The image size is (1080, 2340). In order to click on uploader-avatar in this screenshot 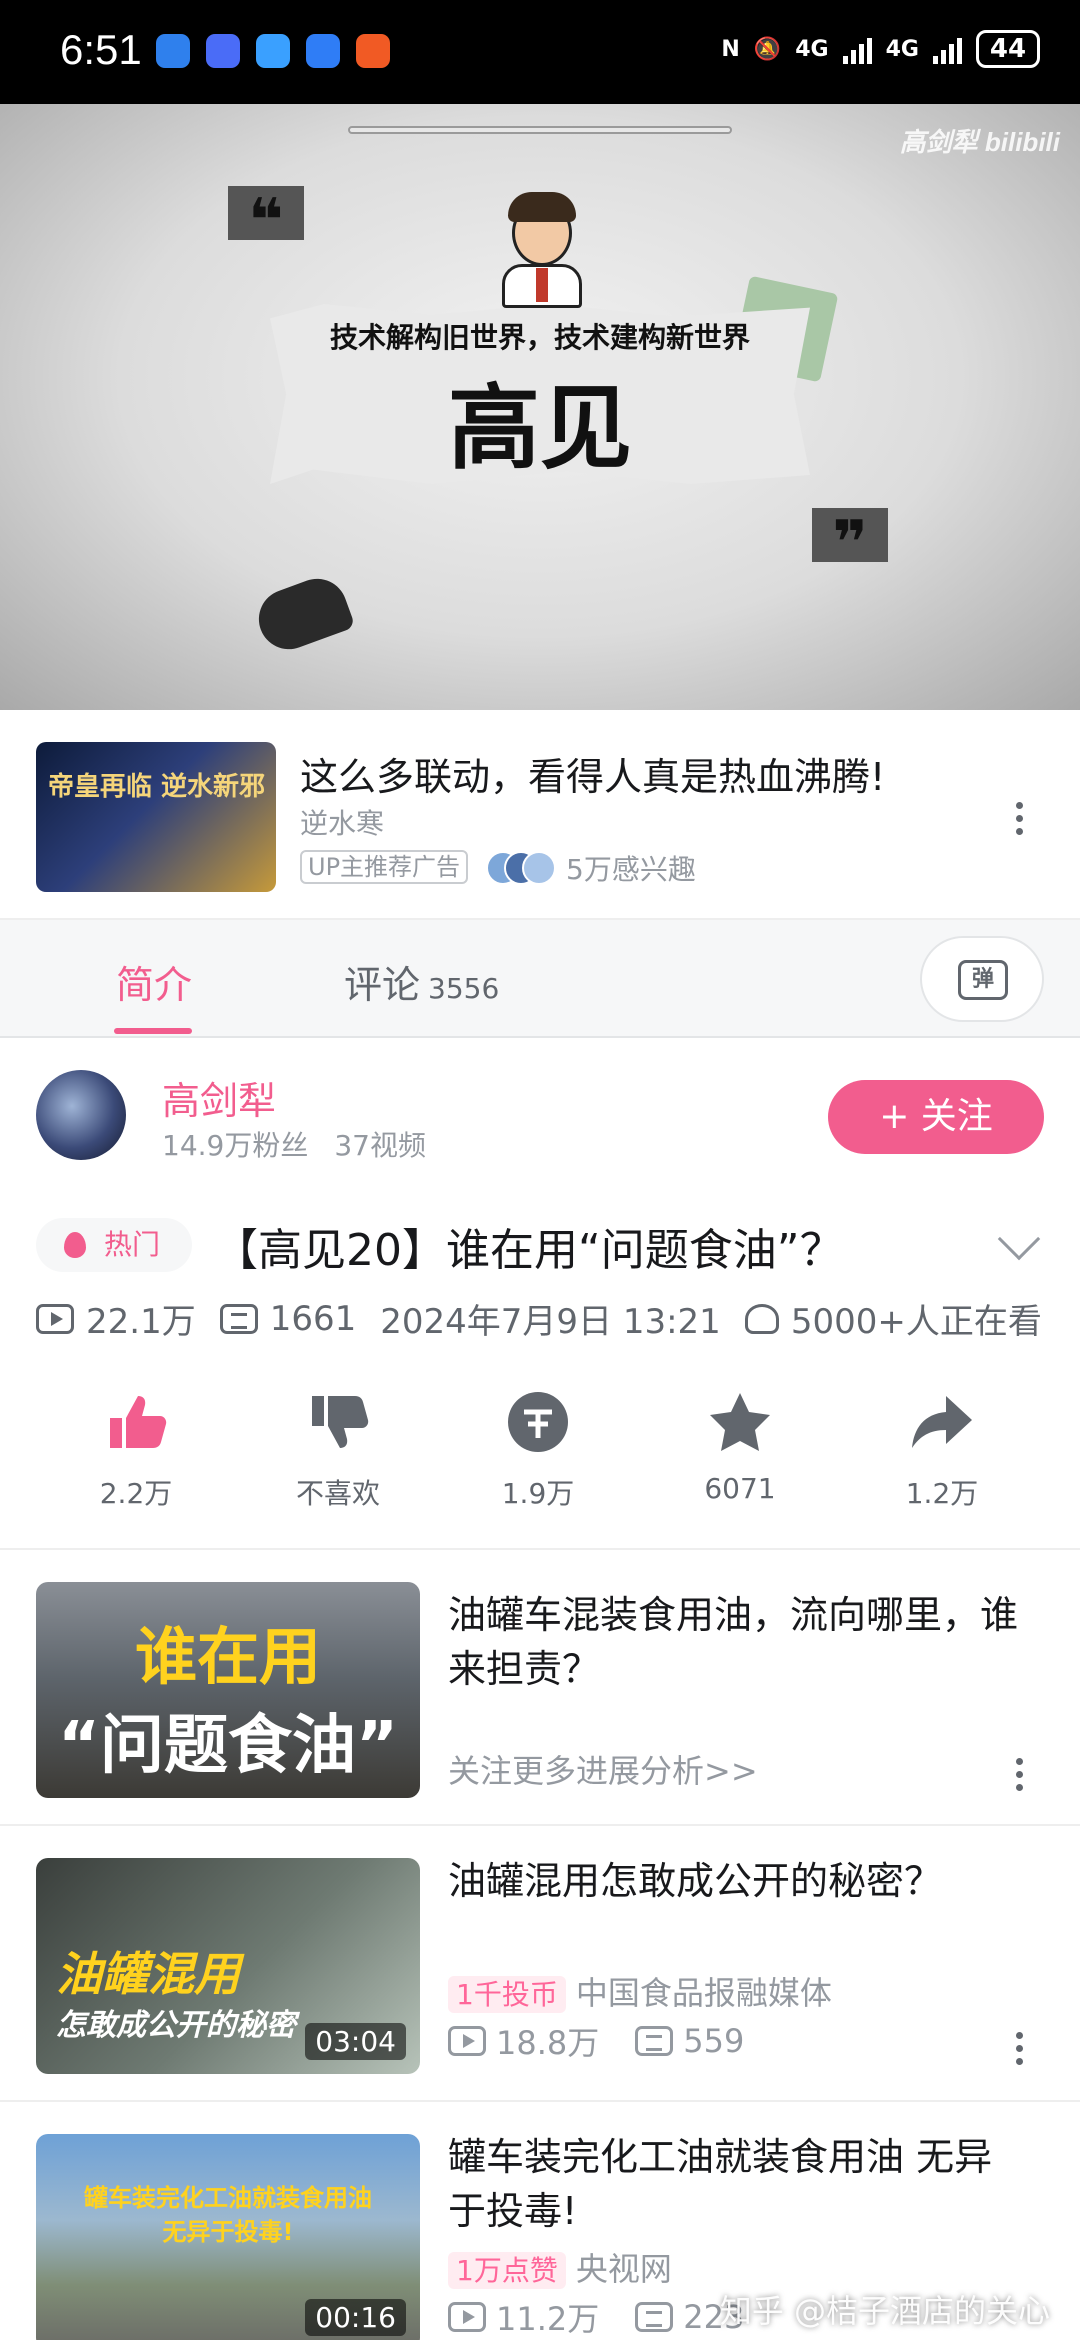, I will do `click(81, 1115)`.